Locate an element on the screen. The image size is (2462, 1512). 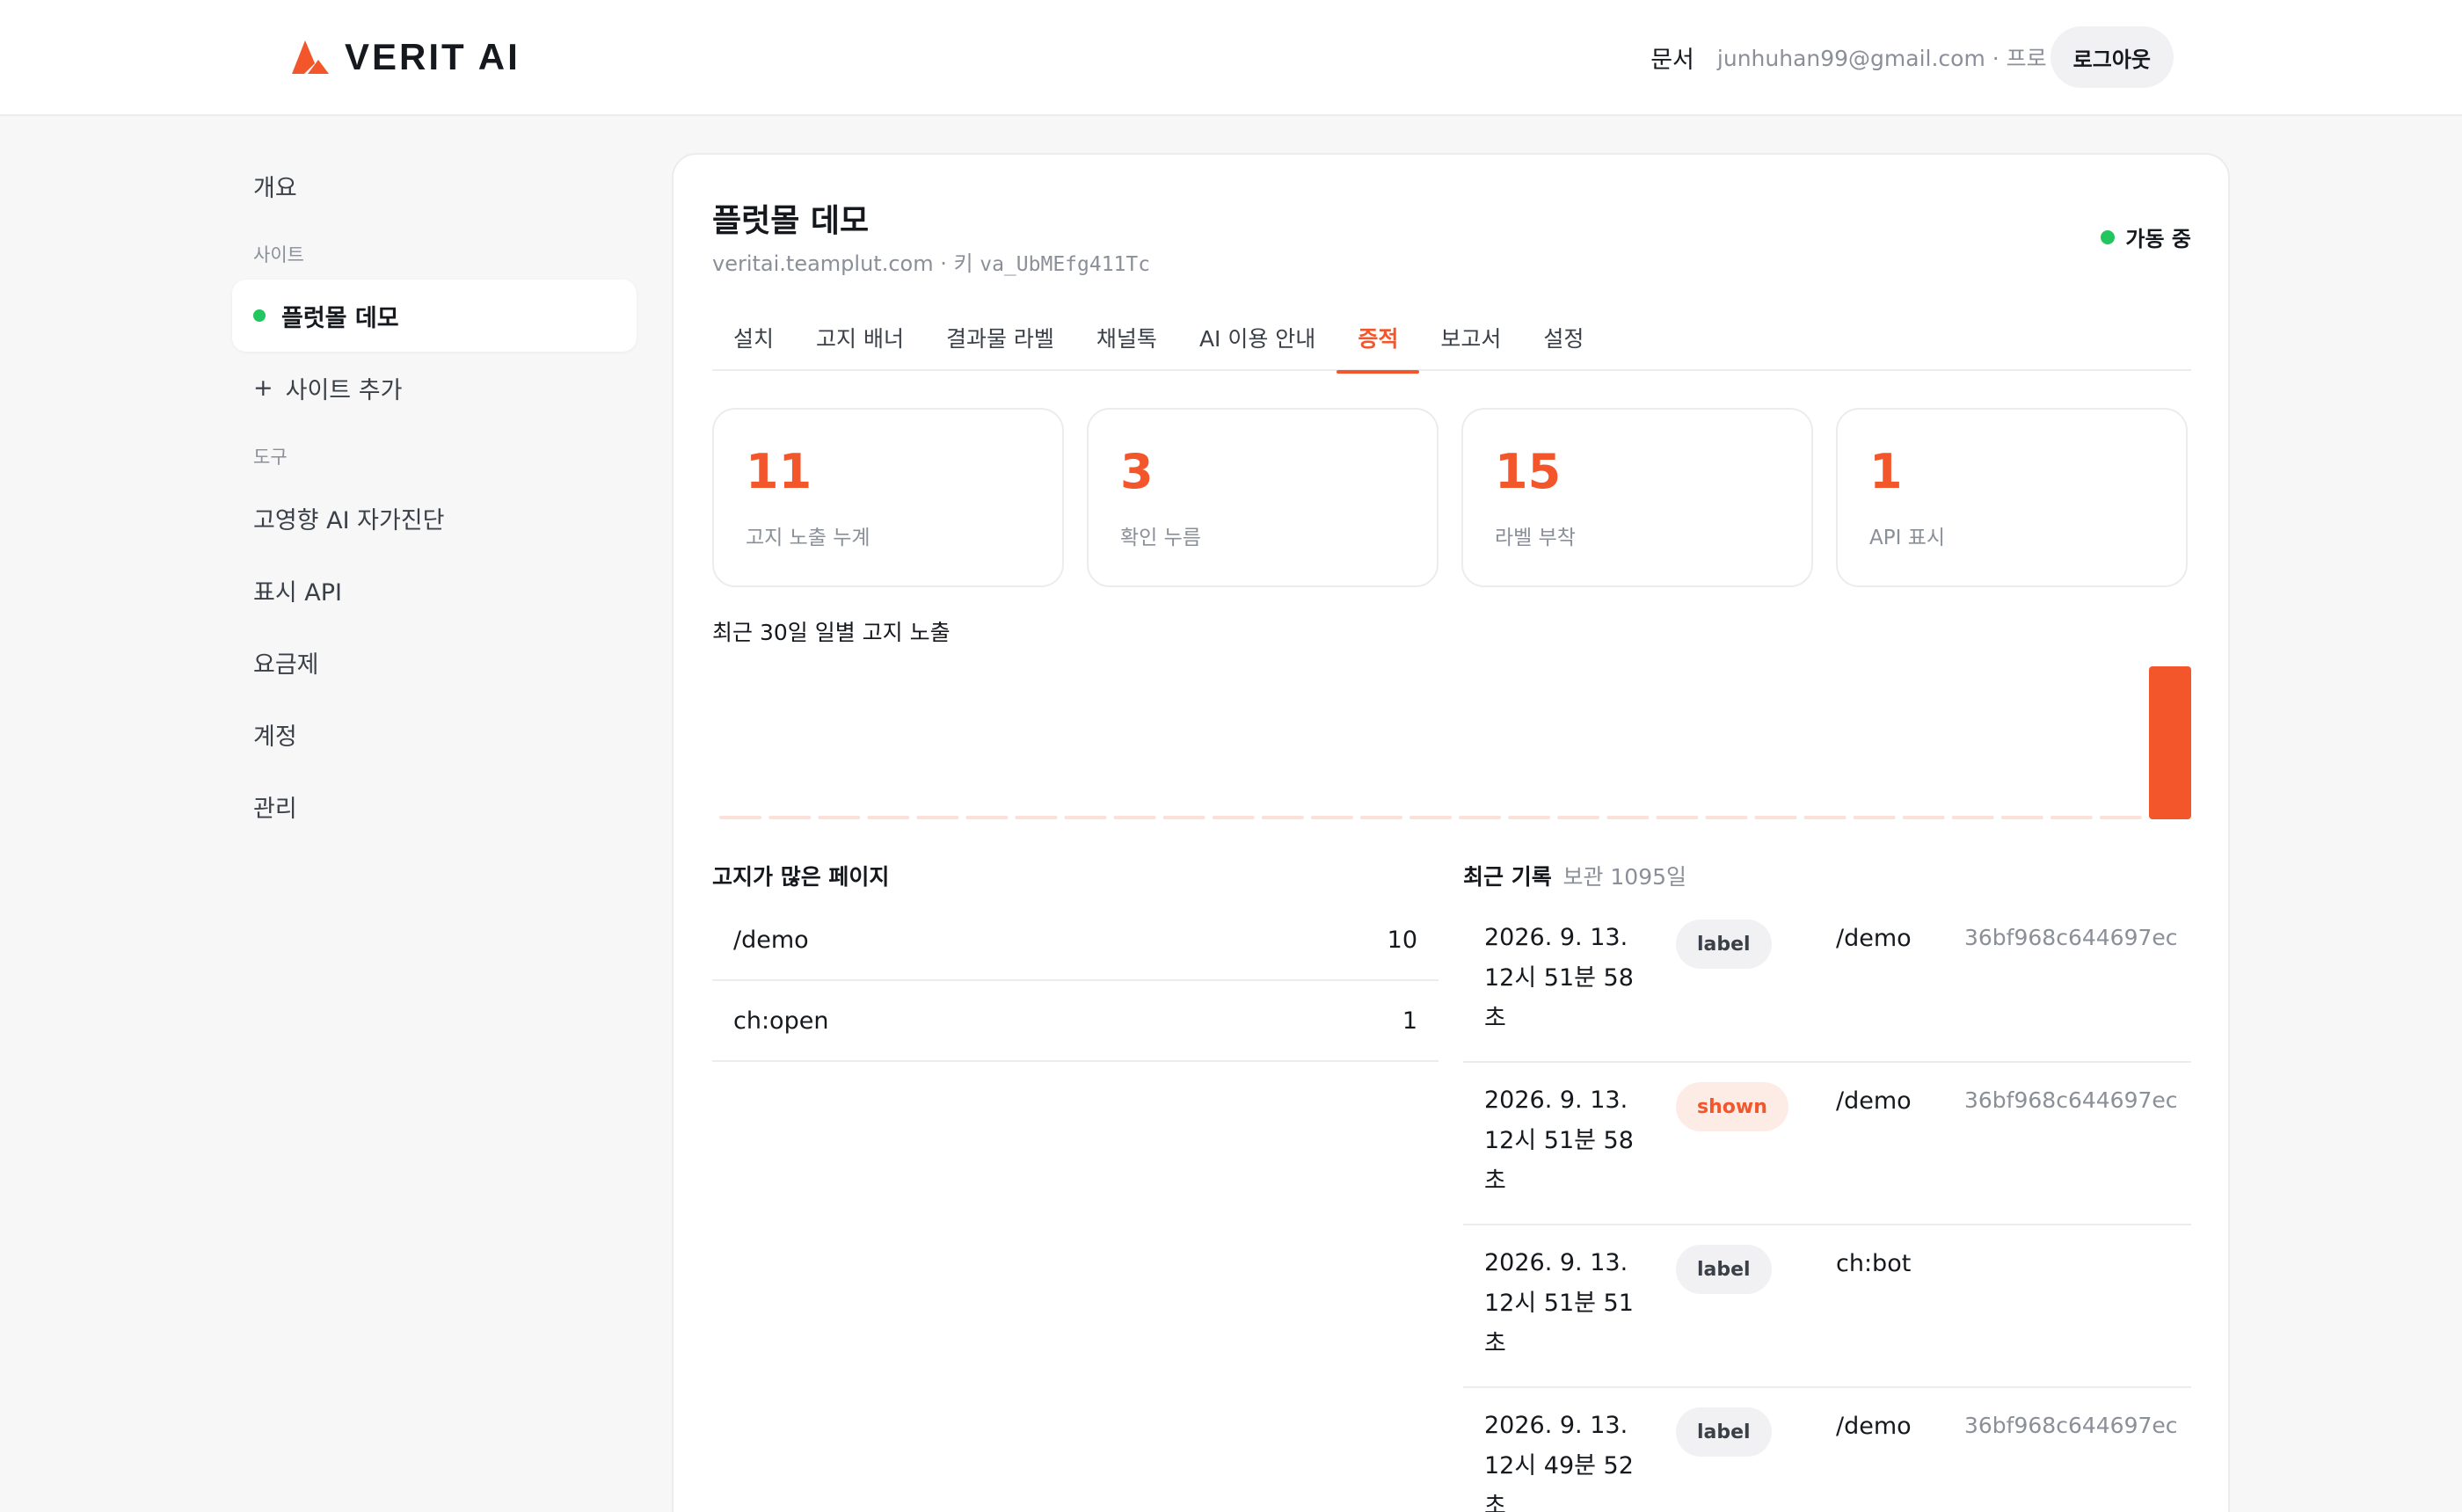
chart-svg is located at coordinates (1455, 743).